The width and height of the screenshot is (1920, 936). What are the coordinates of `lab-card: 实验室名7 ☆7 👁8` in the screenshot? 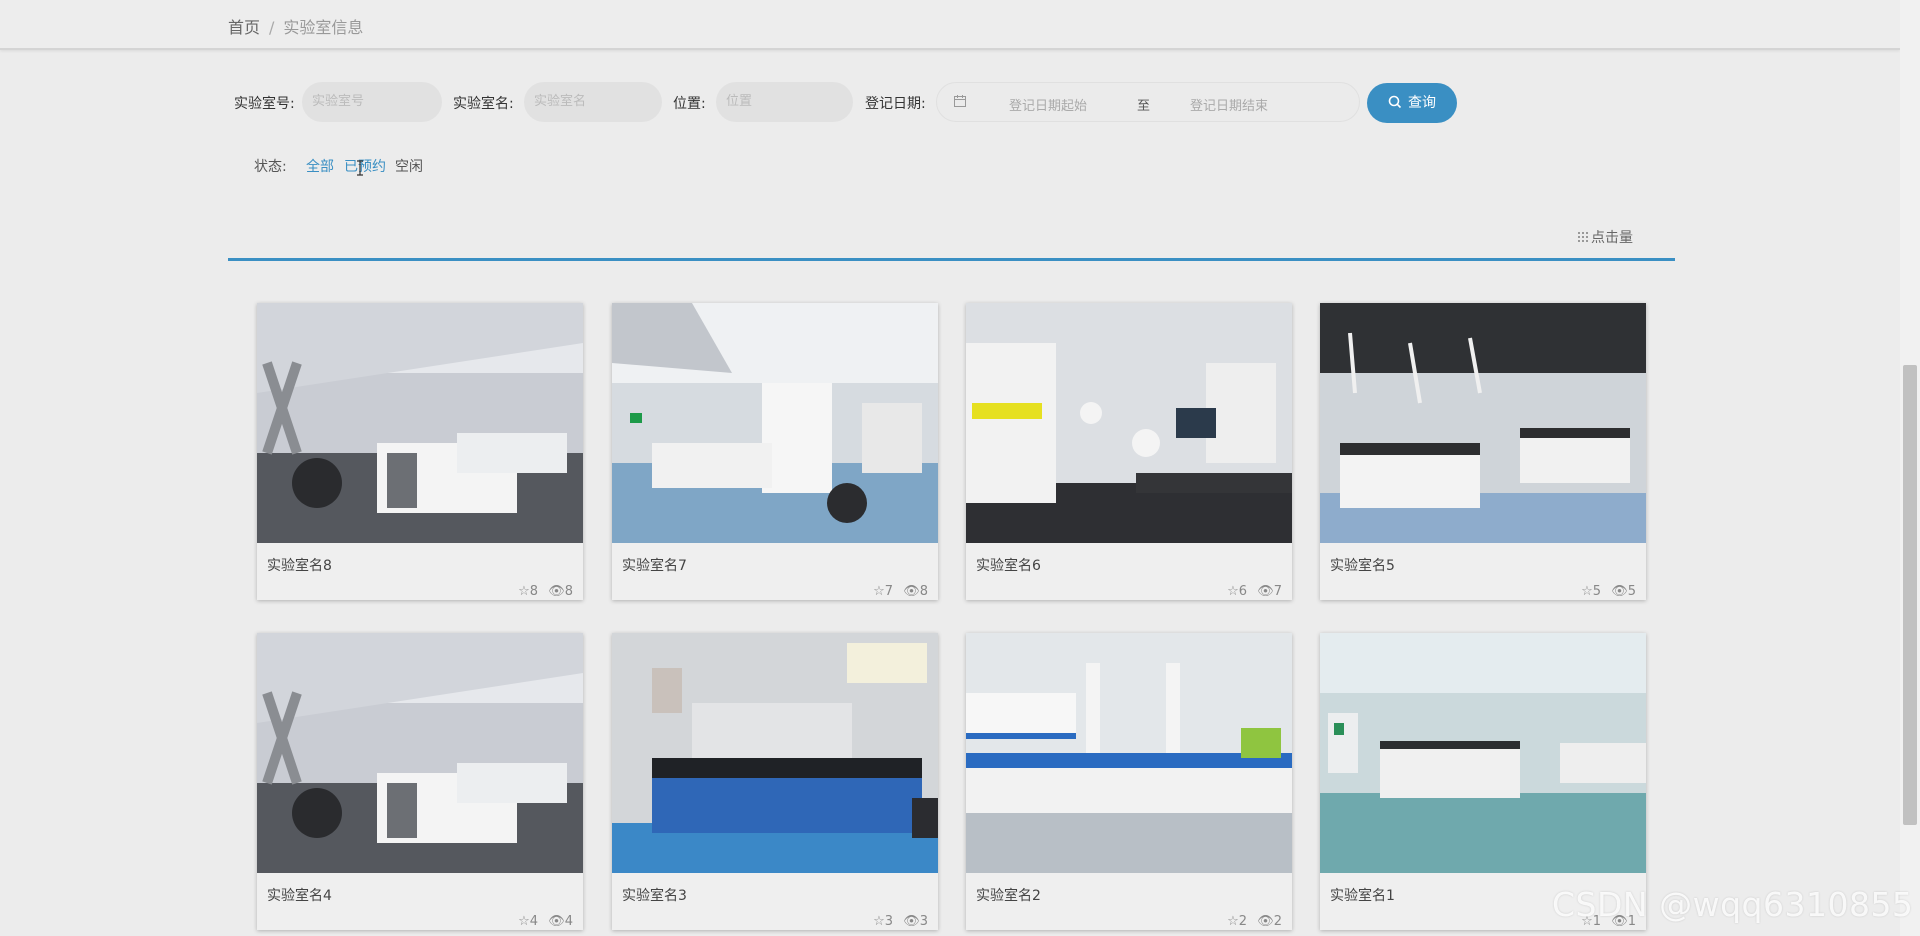 It's located at (775, 451).